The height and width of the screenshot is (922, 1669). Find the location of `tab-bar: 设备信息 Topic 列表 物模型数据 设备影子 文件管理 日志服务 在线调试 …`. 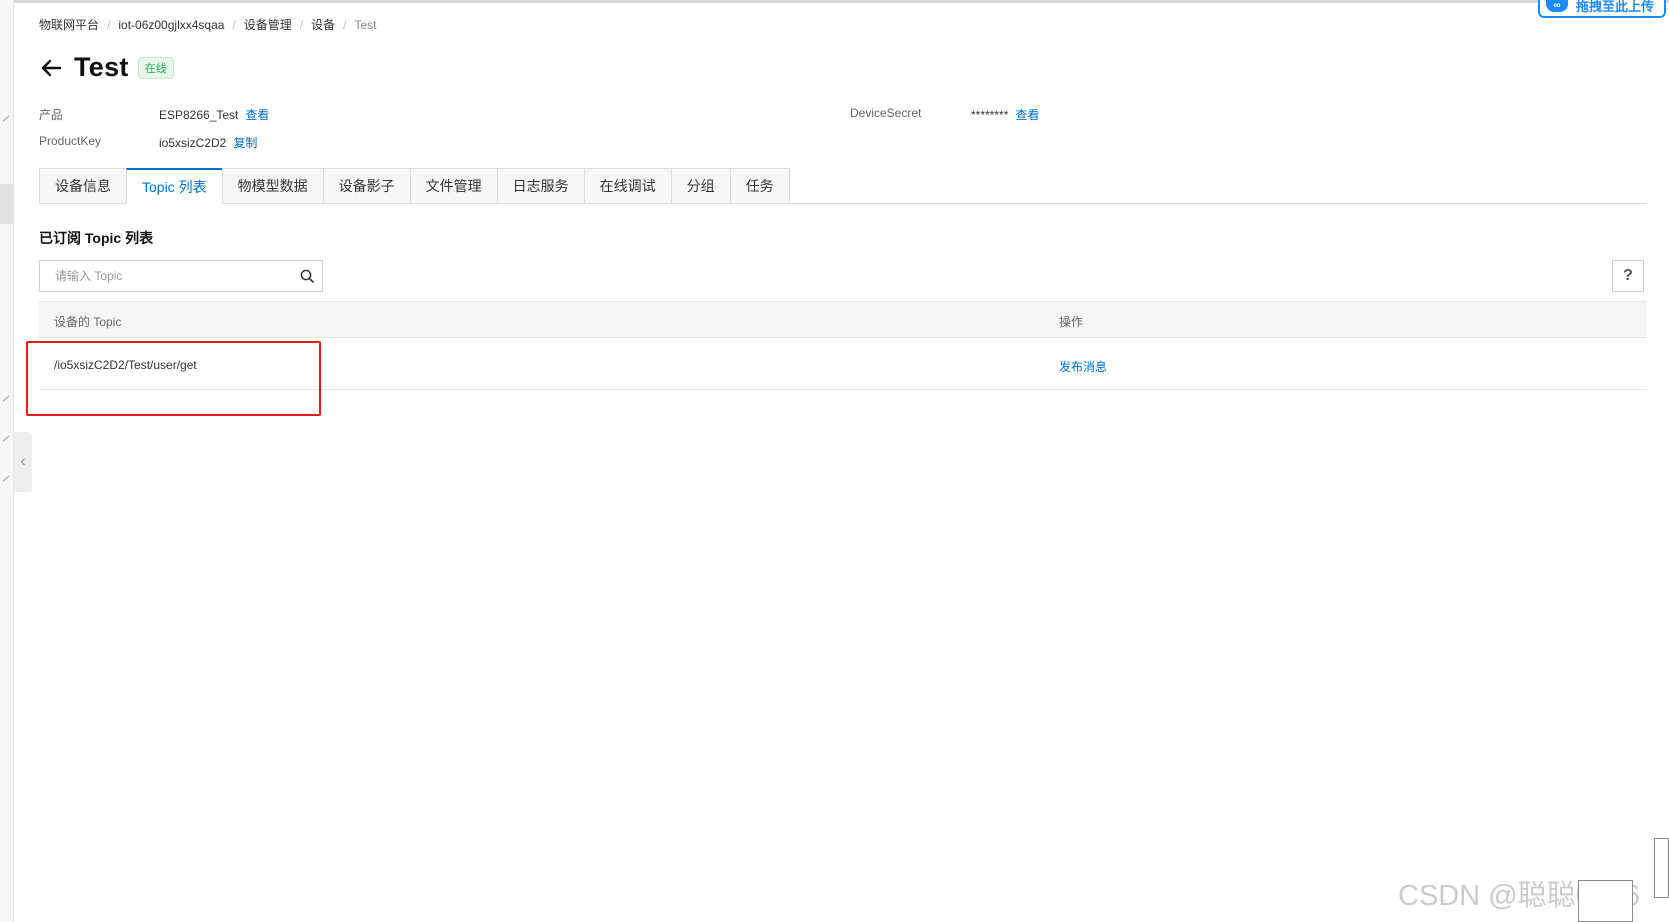

tab-bar: 设备信息 Topic 列表 物模型数据 设备影子 文件管理 日志服务 在线调试 … is located at coordinates (414, 186).